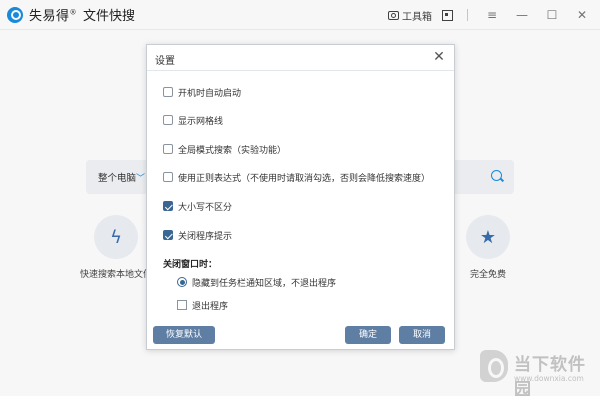 Image resolution: width=600 pixels, height=396 pixels. What do you see at coordinates (304, 178) in the screenshot?
I see `option-label: 使用正则表达式（不使用时请取消勾选，否则会降低搜索速度）` at bounding box center [304, 178].